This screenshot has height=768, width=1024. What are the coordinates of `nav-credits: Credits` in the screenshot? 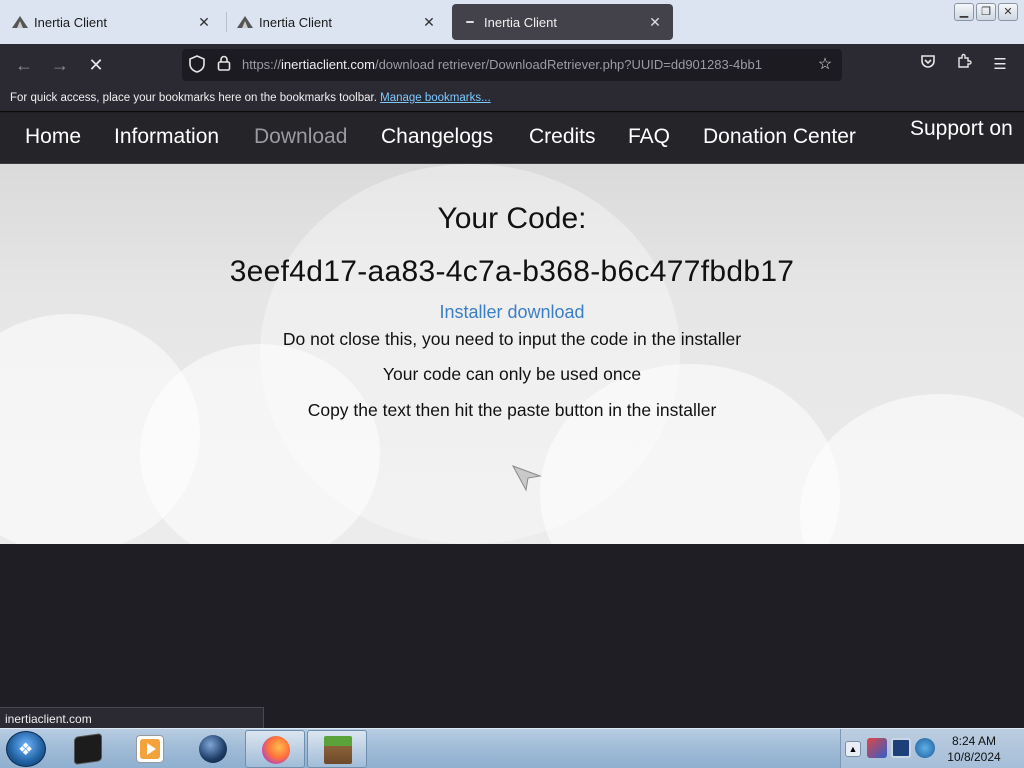 It's located at (562, 137).